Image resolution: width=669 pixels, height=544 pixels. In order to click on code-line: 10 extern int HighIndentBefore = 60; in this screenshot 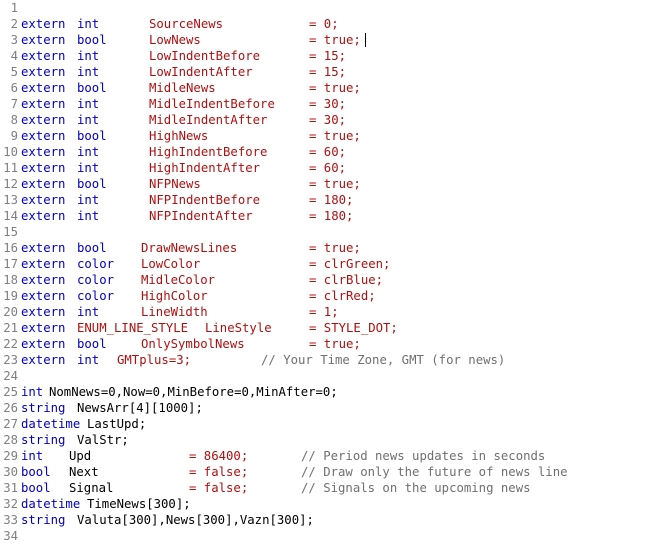, I will do `click(334, 152)`.